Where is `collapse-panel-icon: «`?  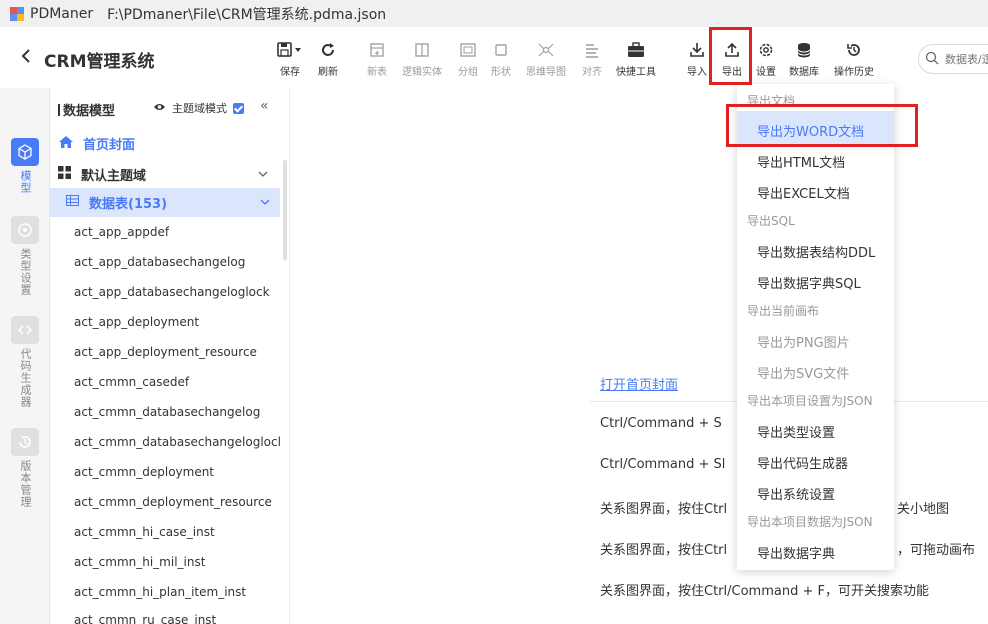 collapse-panel-icon: « is located at coordinates (264, 106).